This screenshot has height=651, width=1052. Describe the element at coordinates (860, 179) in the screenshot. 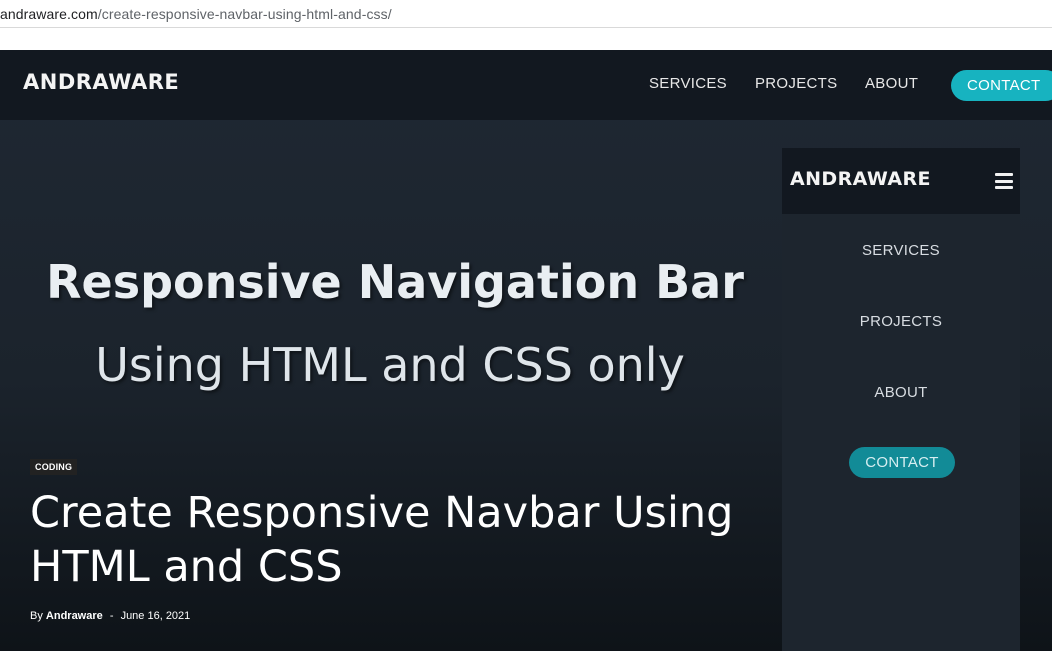

I see `mobile-navbar-logo: ANDRAWARE` at that location.